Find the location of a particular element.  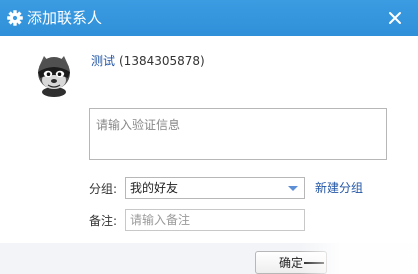

remark-placeholder: 请输入备注 is located at coordinates (160, 220).